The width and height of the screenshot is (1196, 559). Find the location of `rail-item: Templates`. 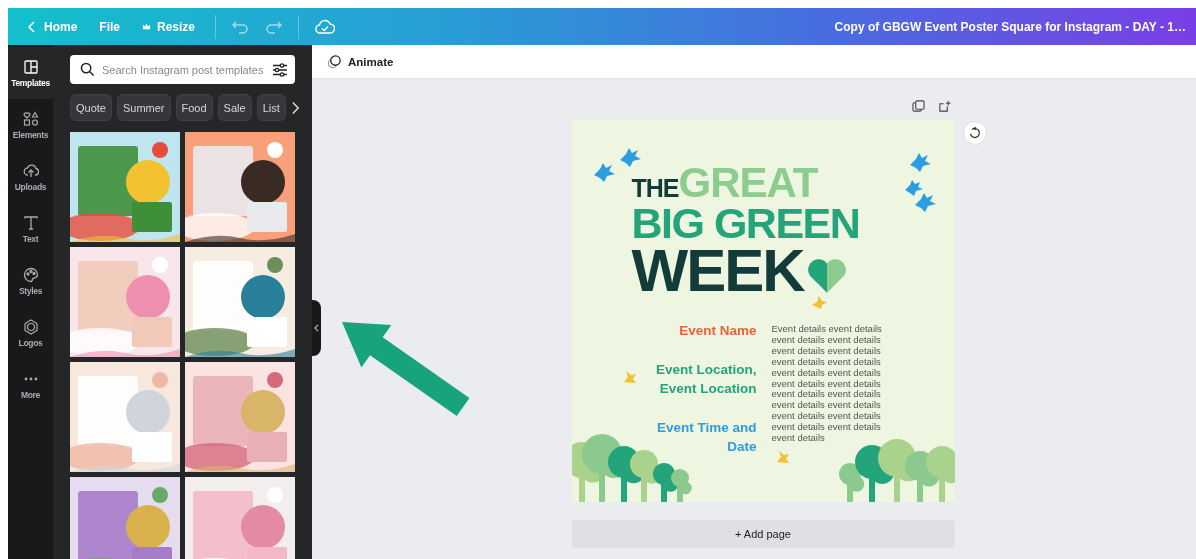

rail-item: Templates is located at coordinates (30, 73).